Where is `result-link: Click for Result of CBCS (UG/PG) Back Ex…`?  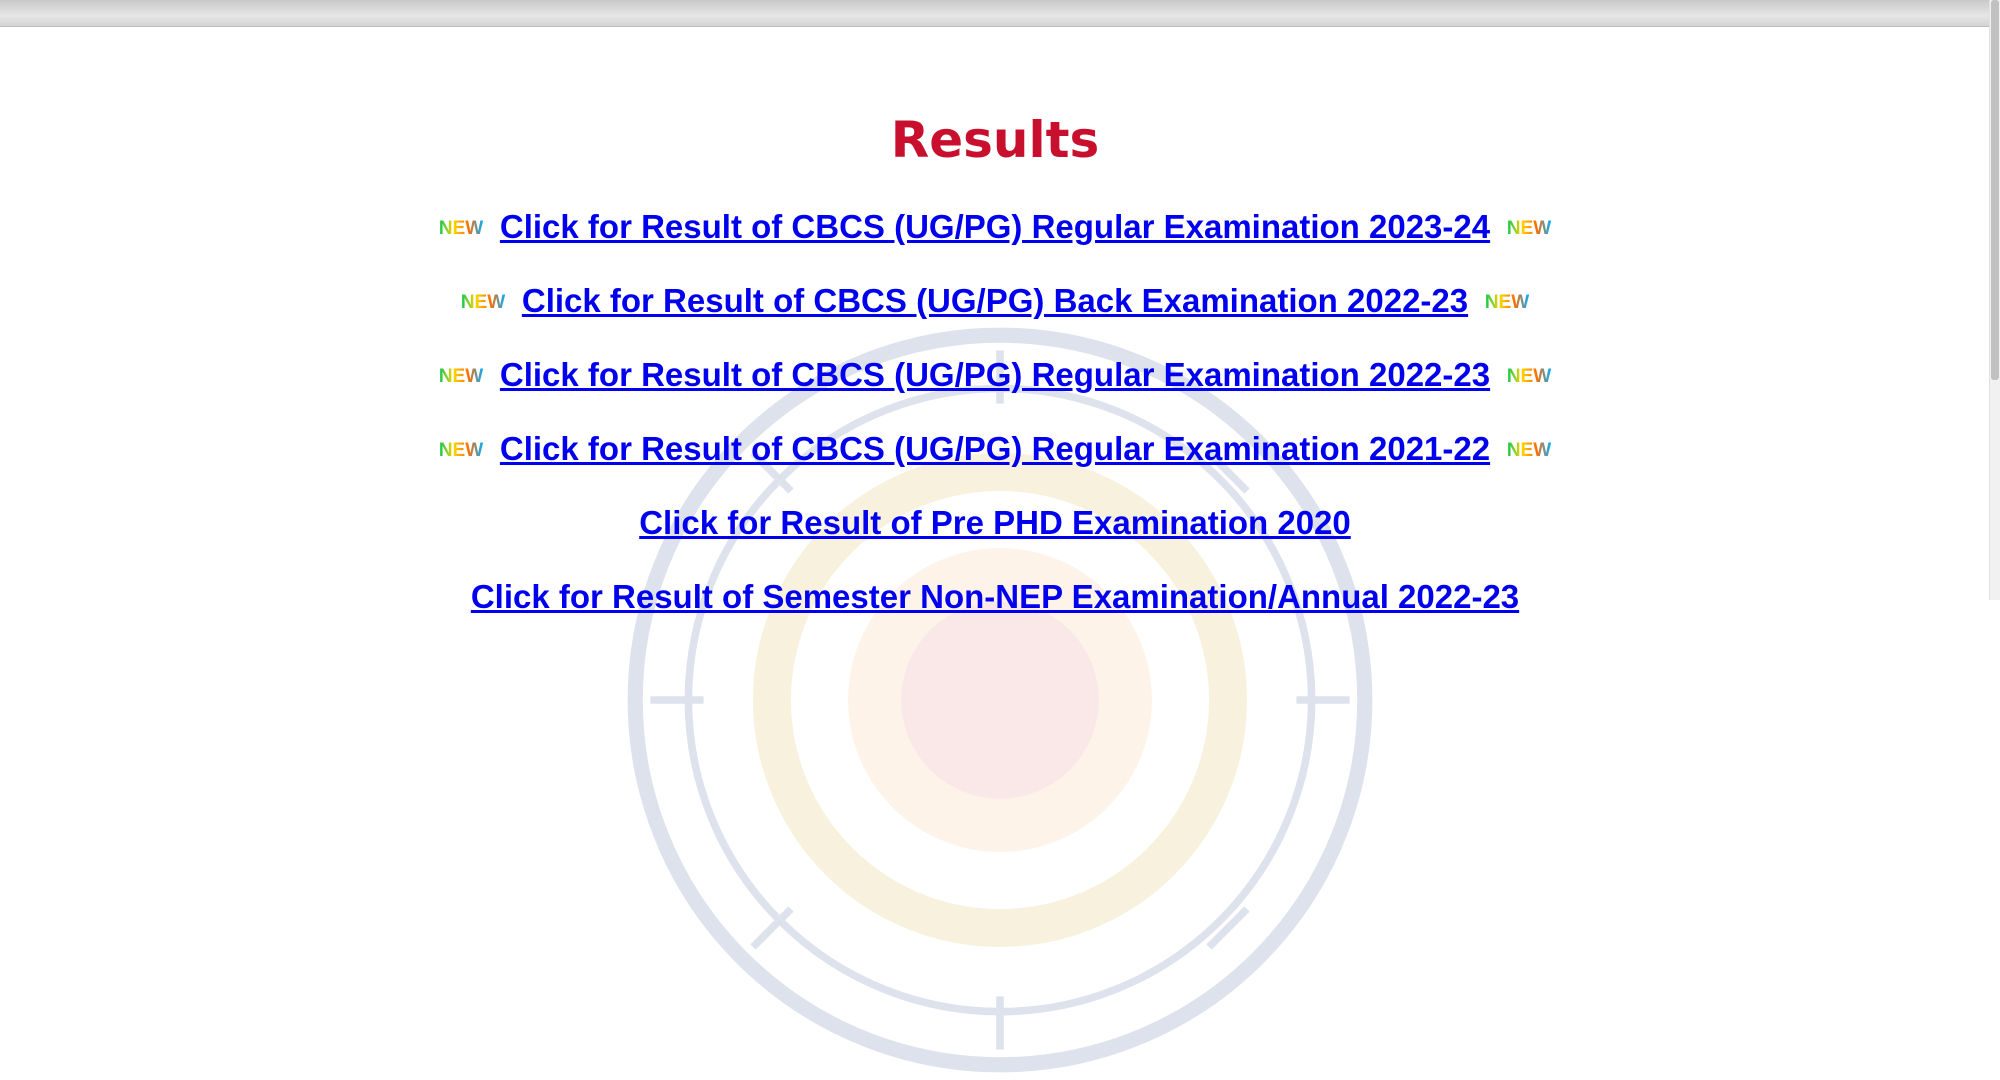
result-link: Click for Result of CBCS (UG/PG) Back Ex… is located at coordinates (995, 301).